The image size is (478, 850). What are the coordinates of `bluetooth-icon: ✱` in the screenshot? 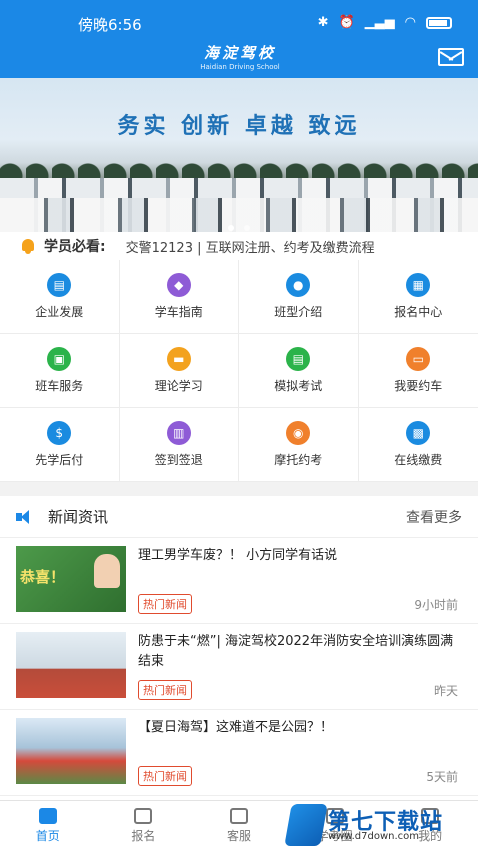 It's located at (323, 22).